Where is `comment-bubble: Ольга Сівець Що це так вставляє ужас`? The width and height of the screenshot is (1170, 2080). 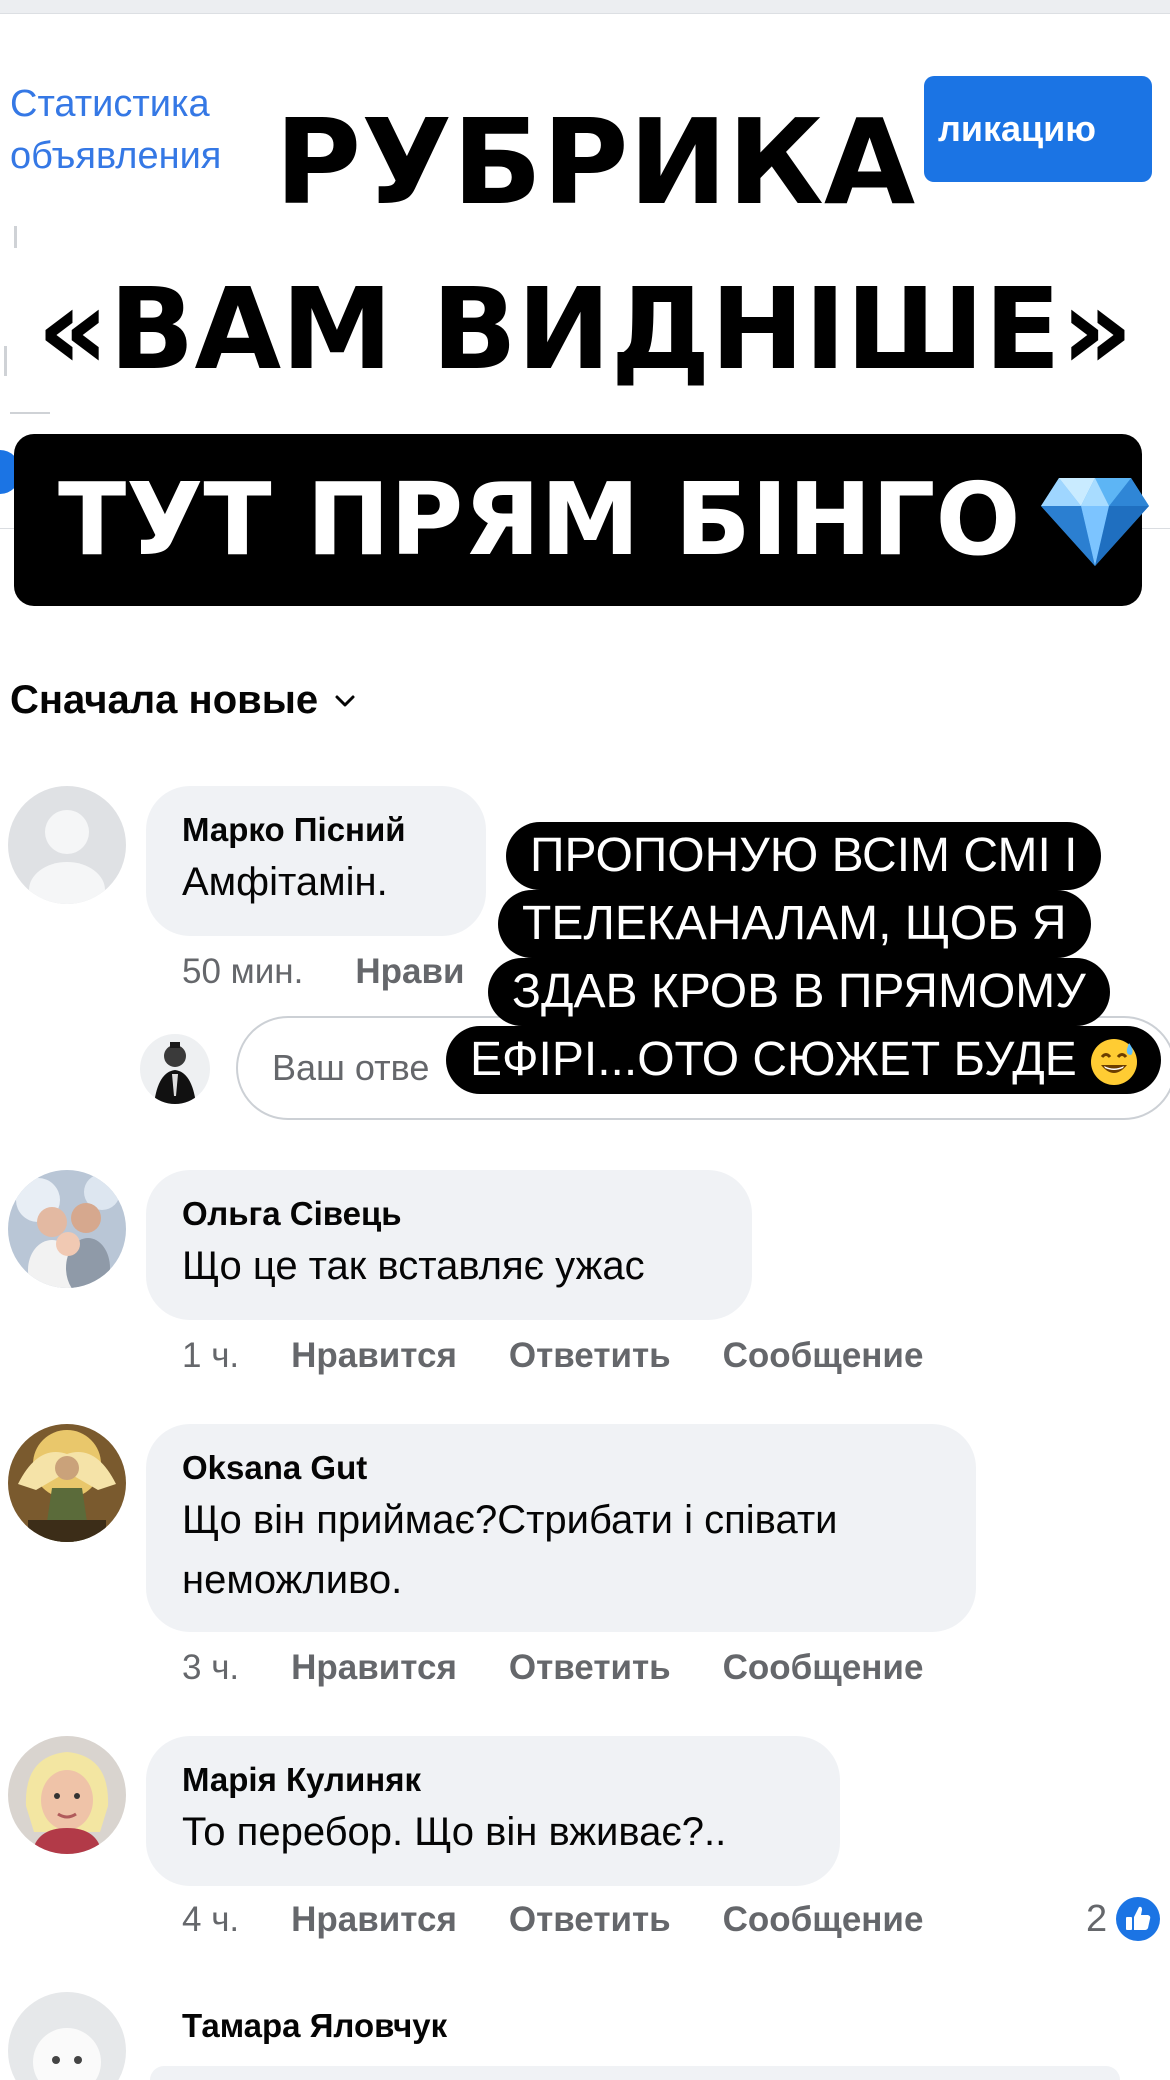
comment-bubble: Ольга Сівець Що це так вставляє ужас is located at coordinates (449, 1245).